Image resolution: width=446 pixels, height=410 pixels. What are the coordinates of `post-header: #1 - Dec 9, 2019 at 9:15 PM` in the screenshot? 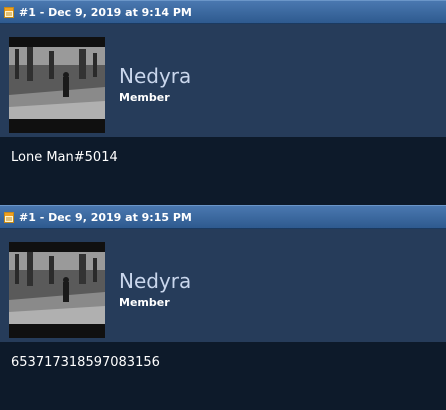 It's located at (223, 217).